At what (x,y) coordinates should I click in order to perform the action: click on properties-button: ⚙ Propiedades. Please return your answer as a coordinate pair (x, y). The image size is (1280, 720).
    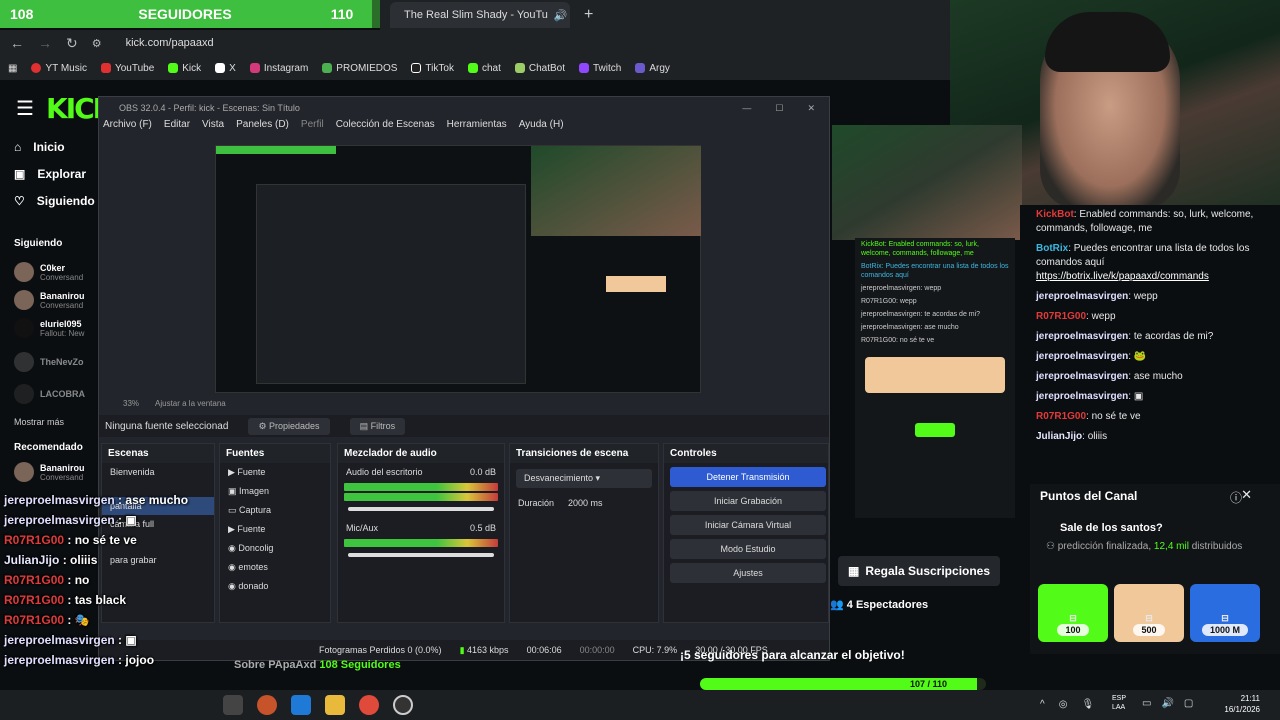
    Looking at the image, I should click on (289, 426).